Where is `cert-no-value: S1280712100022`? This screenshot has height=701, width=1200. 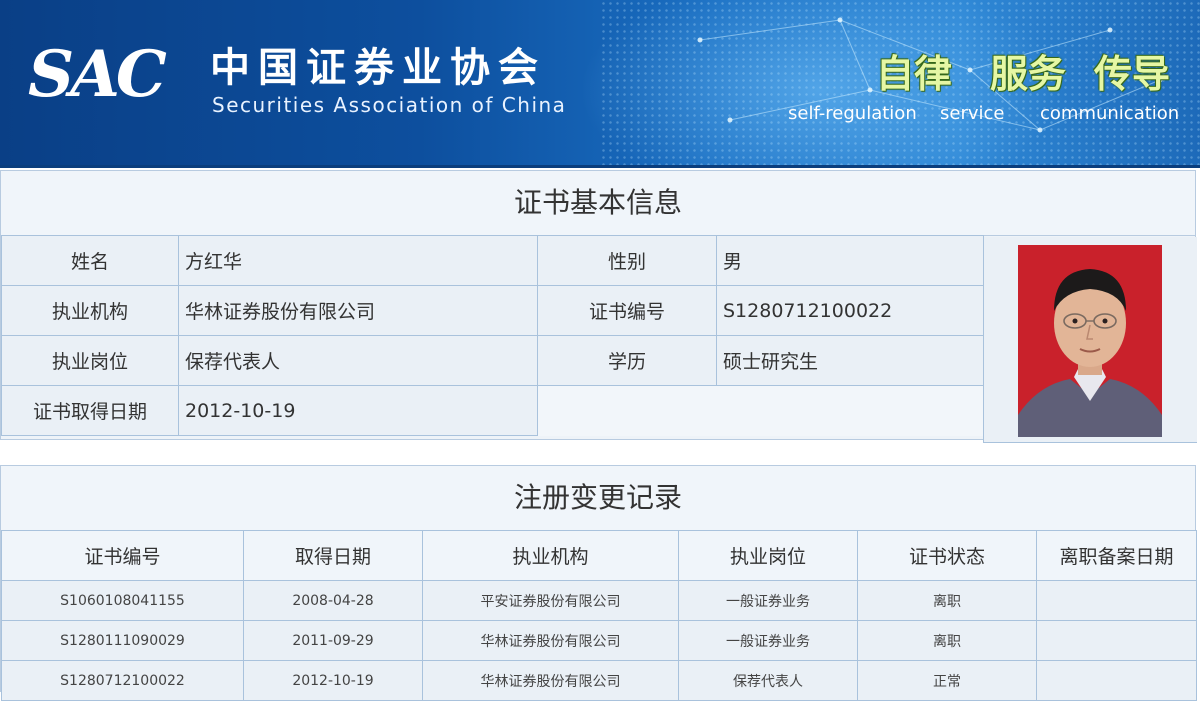 cert-no-value: S1280712100022 is located at coordinates (850, 310).